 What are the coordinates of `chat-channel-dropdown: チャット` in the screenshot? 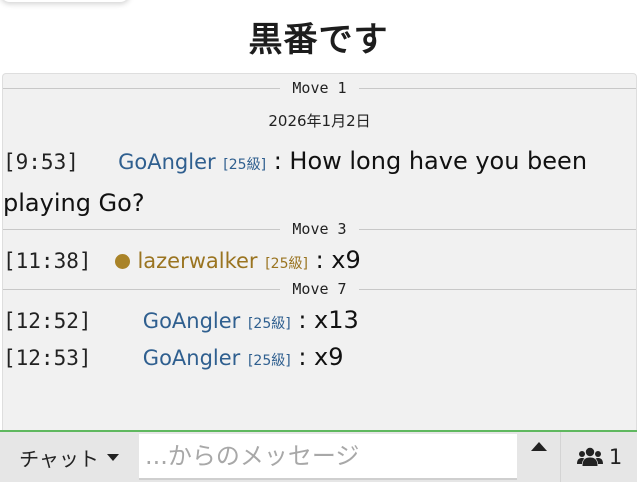 It's located at (69, 457).